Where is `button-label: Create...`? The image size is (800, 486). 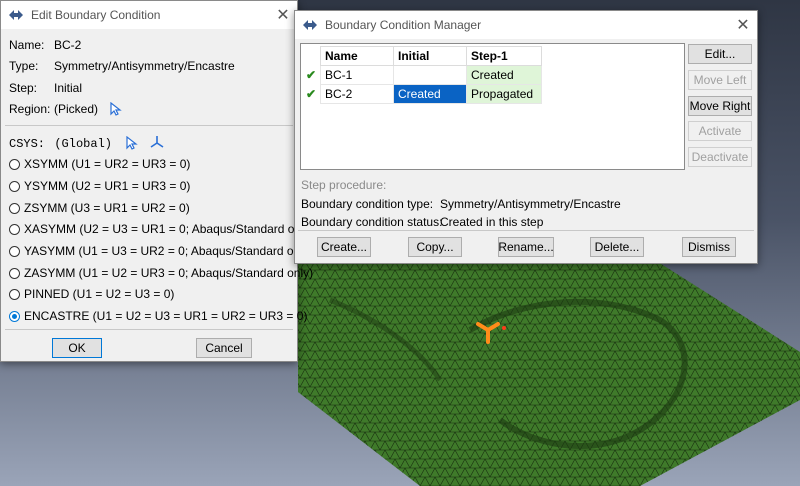 button-label: Create... is located at coordinates (344, 247).